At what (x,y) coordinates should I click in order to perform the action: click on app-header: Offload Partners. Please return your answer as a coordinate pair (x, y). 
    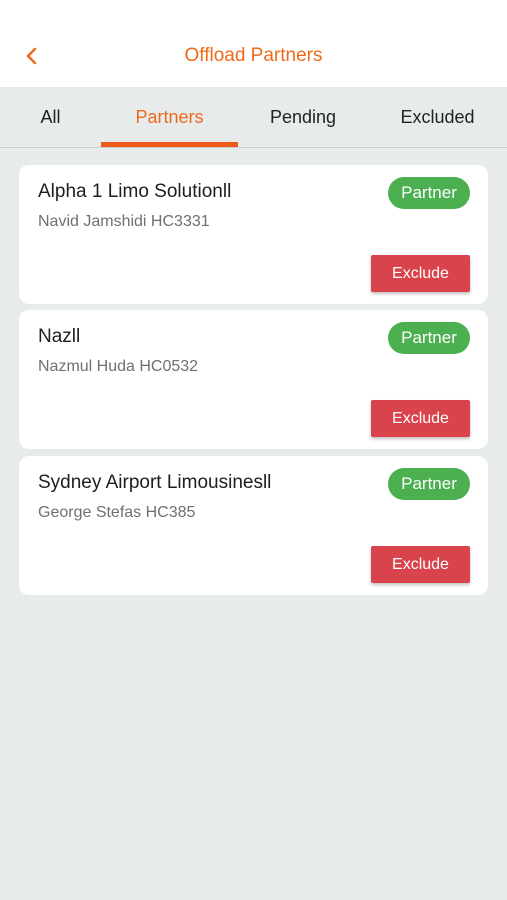
    Looking at the image, I should click on (253, 43).